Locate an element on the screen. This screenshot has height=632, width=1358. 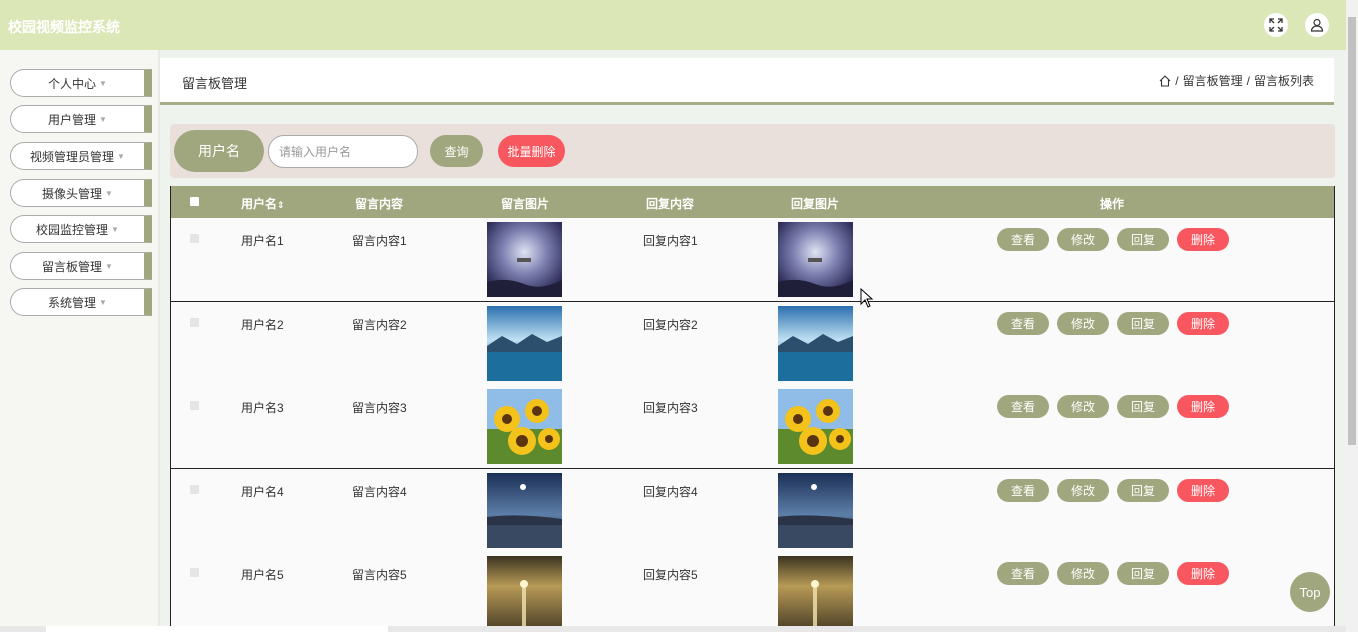
sidebar-item-user-management: 用户管理 ▼ is located at coordinates (81, 119).